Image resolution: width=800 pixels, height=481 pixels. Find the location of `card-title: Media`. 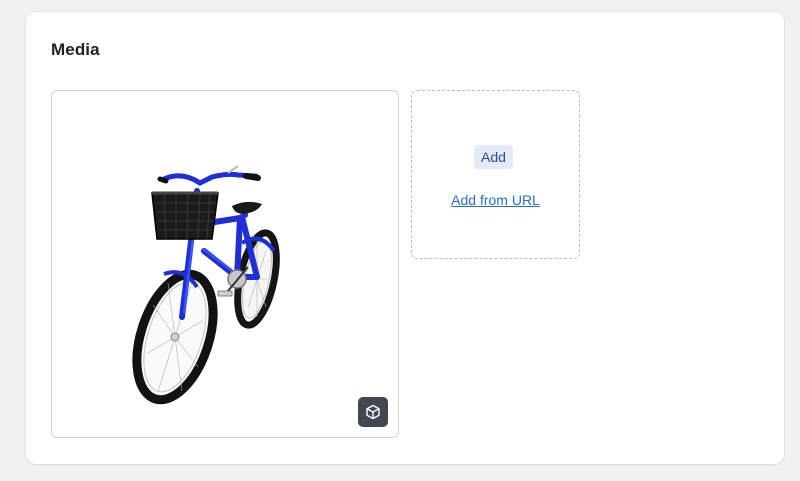

card-title: Media is located at coordinates (75, 49).